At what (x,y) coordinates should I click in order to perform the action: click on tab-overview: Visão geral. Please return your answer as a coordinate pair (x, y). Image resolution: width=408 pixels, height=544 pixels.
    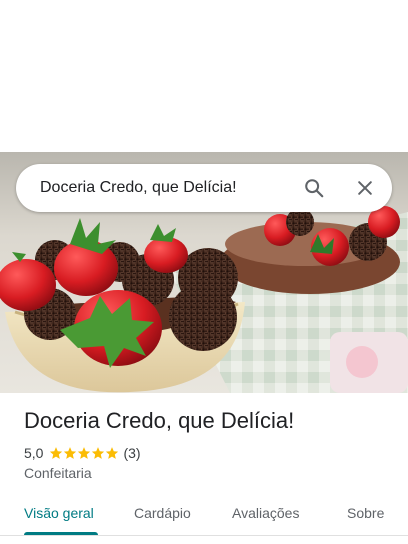
    Looking at the image, I should click on (59, 513).